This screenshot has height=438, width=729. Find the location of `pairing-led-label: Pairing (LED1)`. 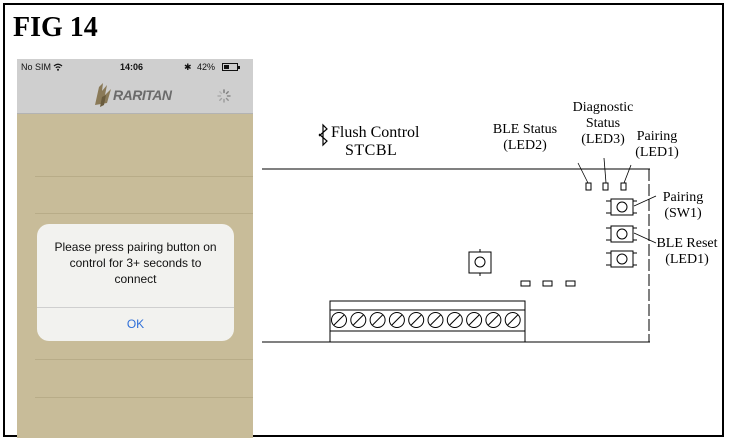

pairing-led-label: Pairing (LED1) is located at coordinates (657, 144).